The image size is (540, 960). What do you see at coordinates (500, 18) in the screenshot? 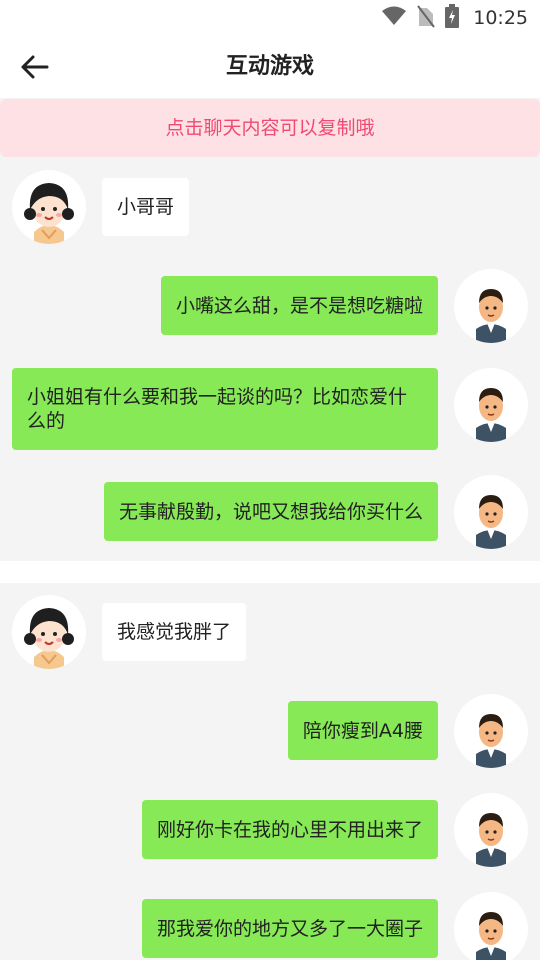
I see `status-time: 10:25` at bounding box center [500, 18].